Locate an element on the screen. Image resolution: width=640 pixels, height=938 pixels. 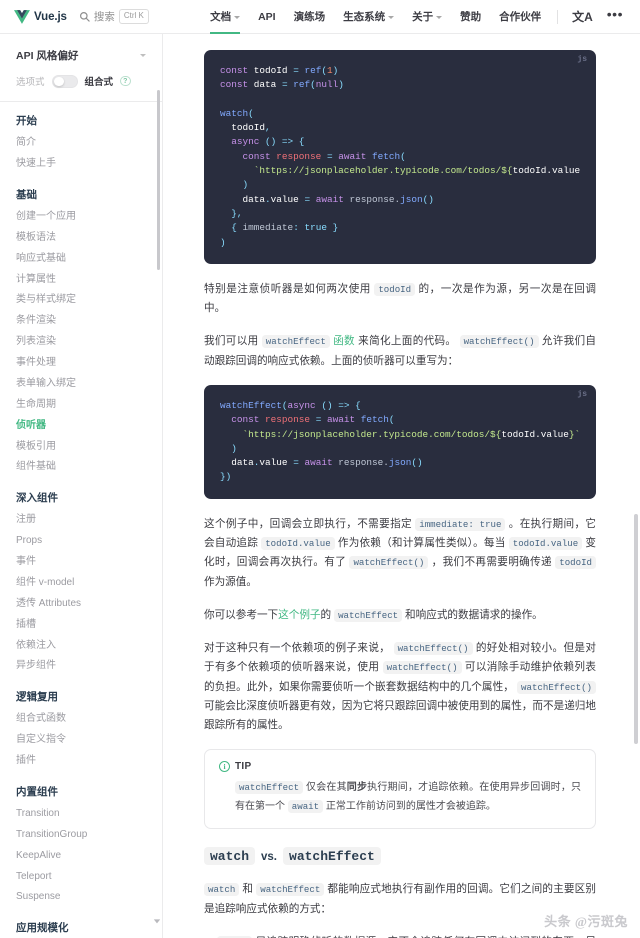
composition-api-label: 组合式 is located at coordinates (99, 82).